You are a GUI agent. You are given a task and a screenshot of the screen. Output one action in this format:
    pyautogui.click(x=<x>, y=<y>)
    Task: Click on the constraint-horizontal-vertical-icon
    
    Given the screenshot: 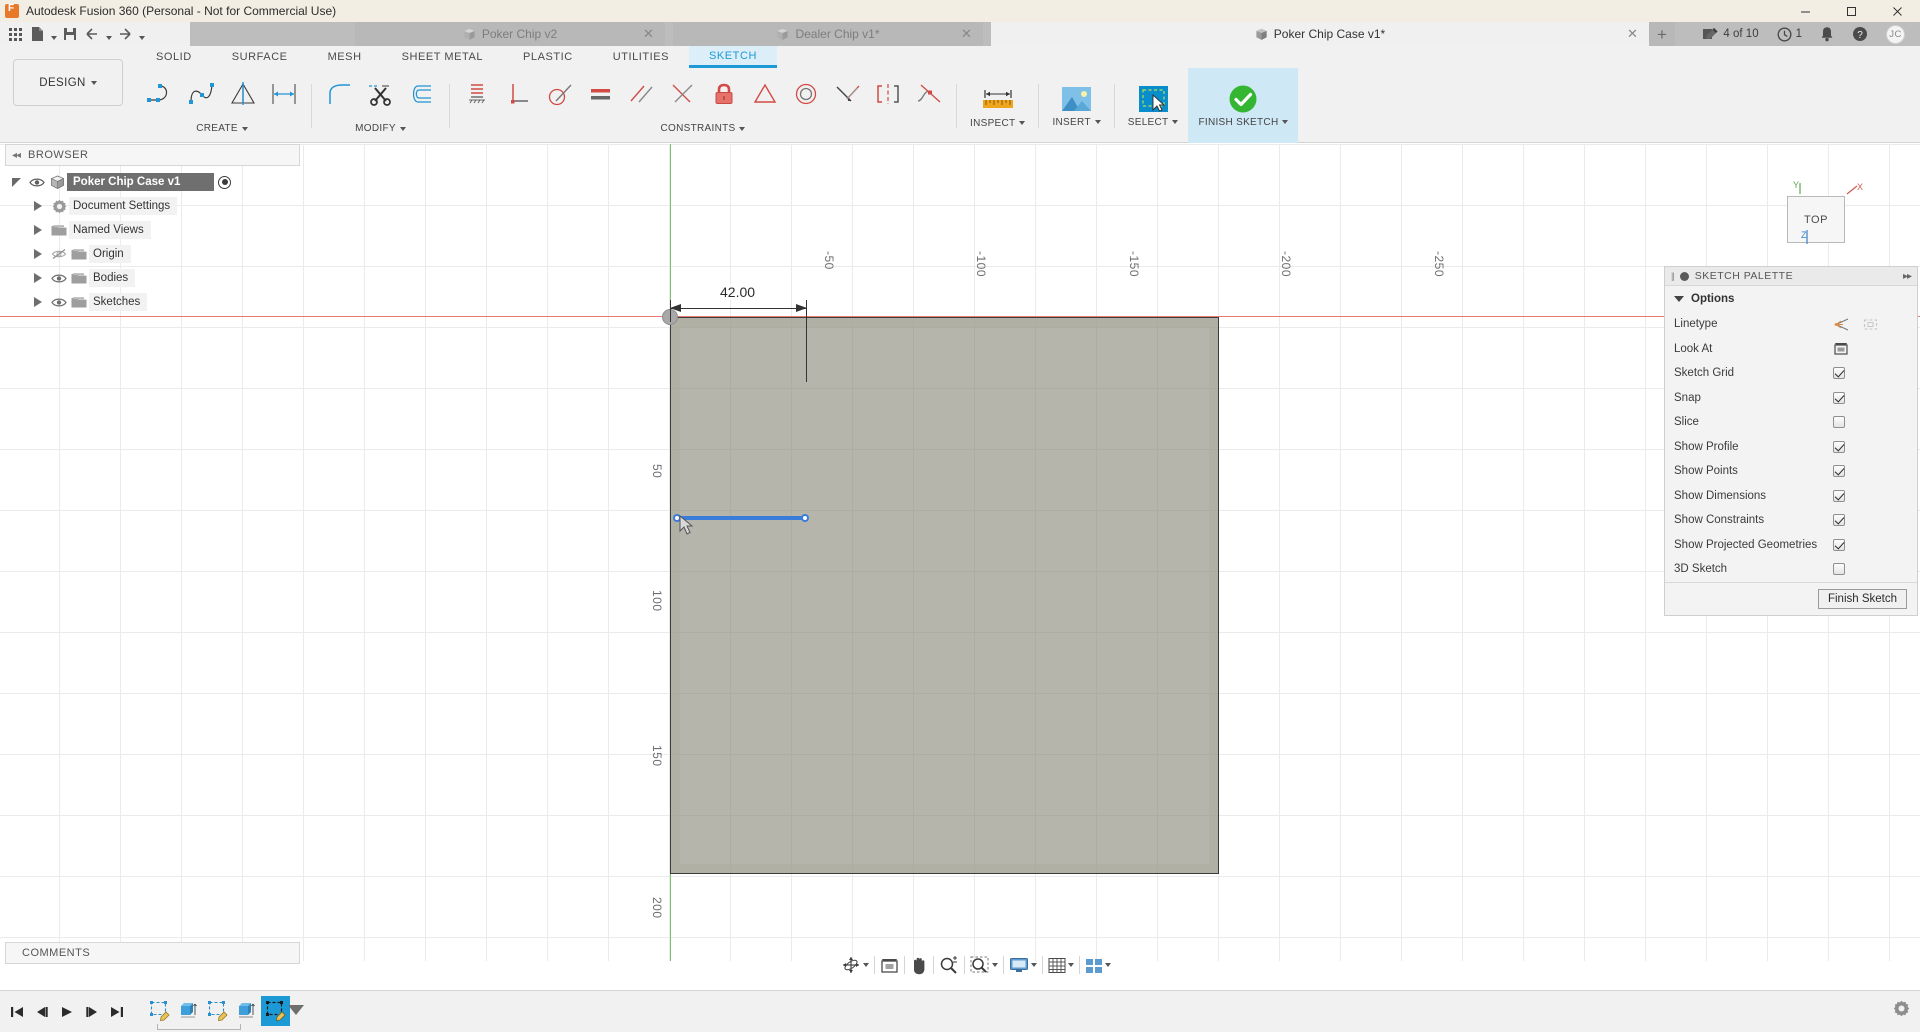 What is the action you would take?
    pyautogui.click(x=600, y=94)
    